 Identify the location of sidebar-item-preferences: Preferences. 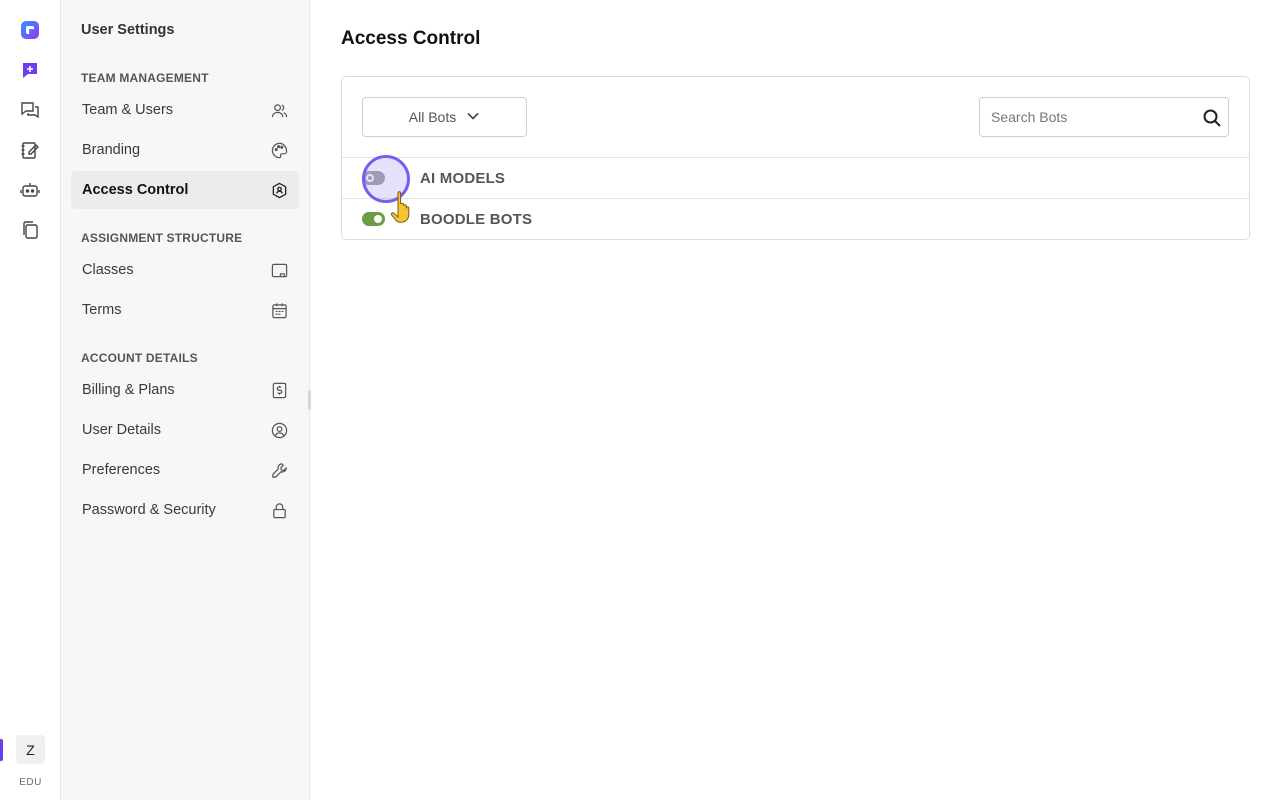
(185, 470).